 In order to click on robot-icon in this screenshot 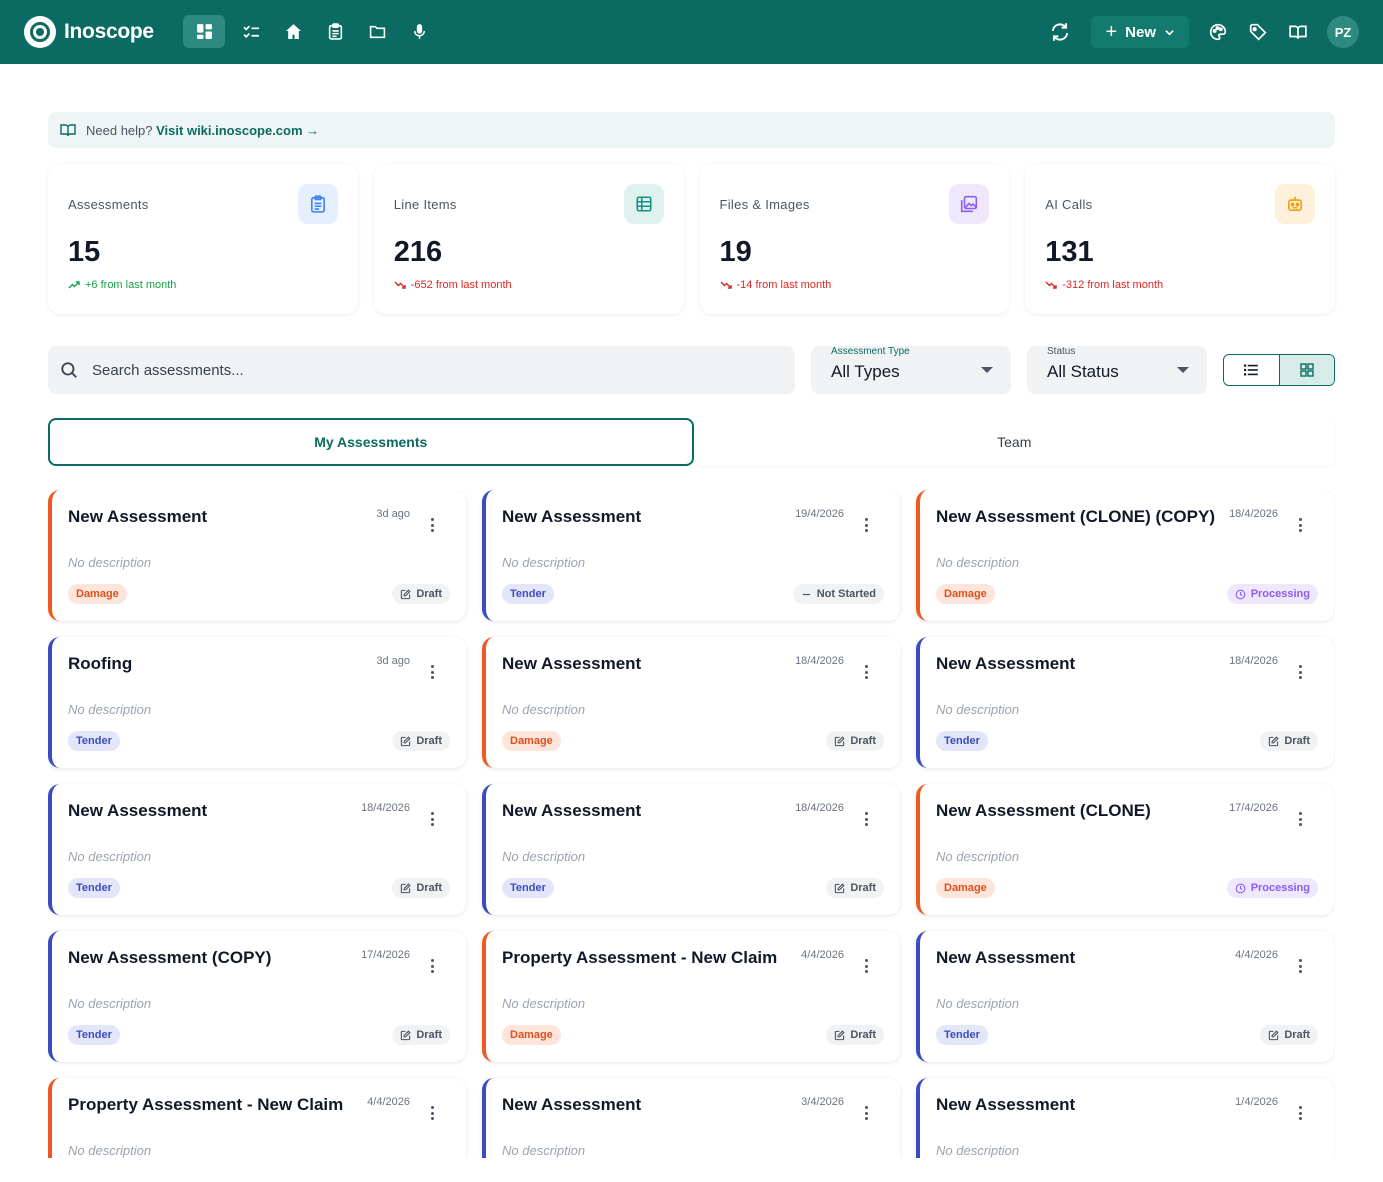, I will do `click(1295, 203)`.